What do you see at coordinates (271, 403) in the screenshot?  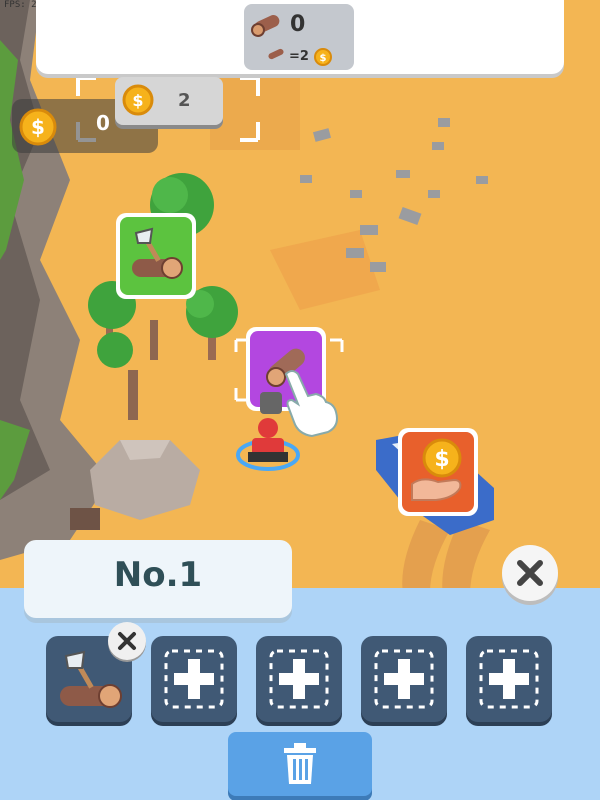 I see `station-mini-icon` at bounding box center [271, 403].